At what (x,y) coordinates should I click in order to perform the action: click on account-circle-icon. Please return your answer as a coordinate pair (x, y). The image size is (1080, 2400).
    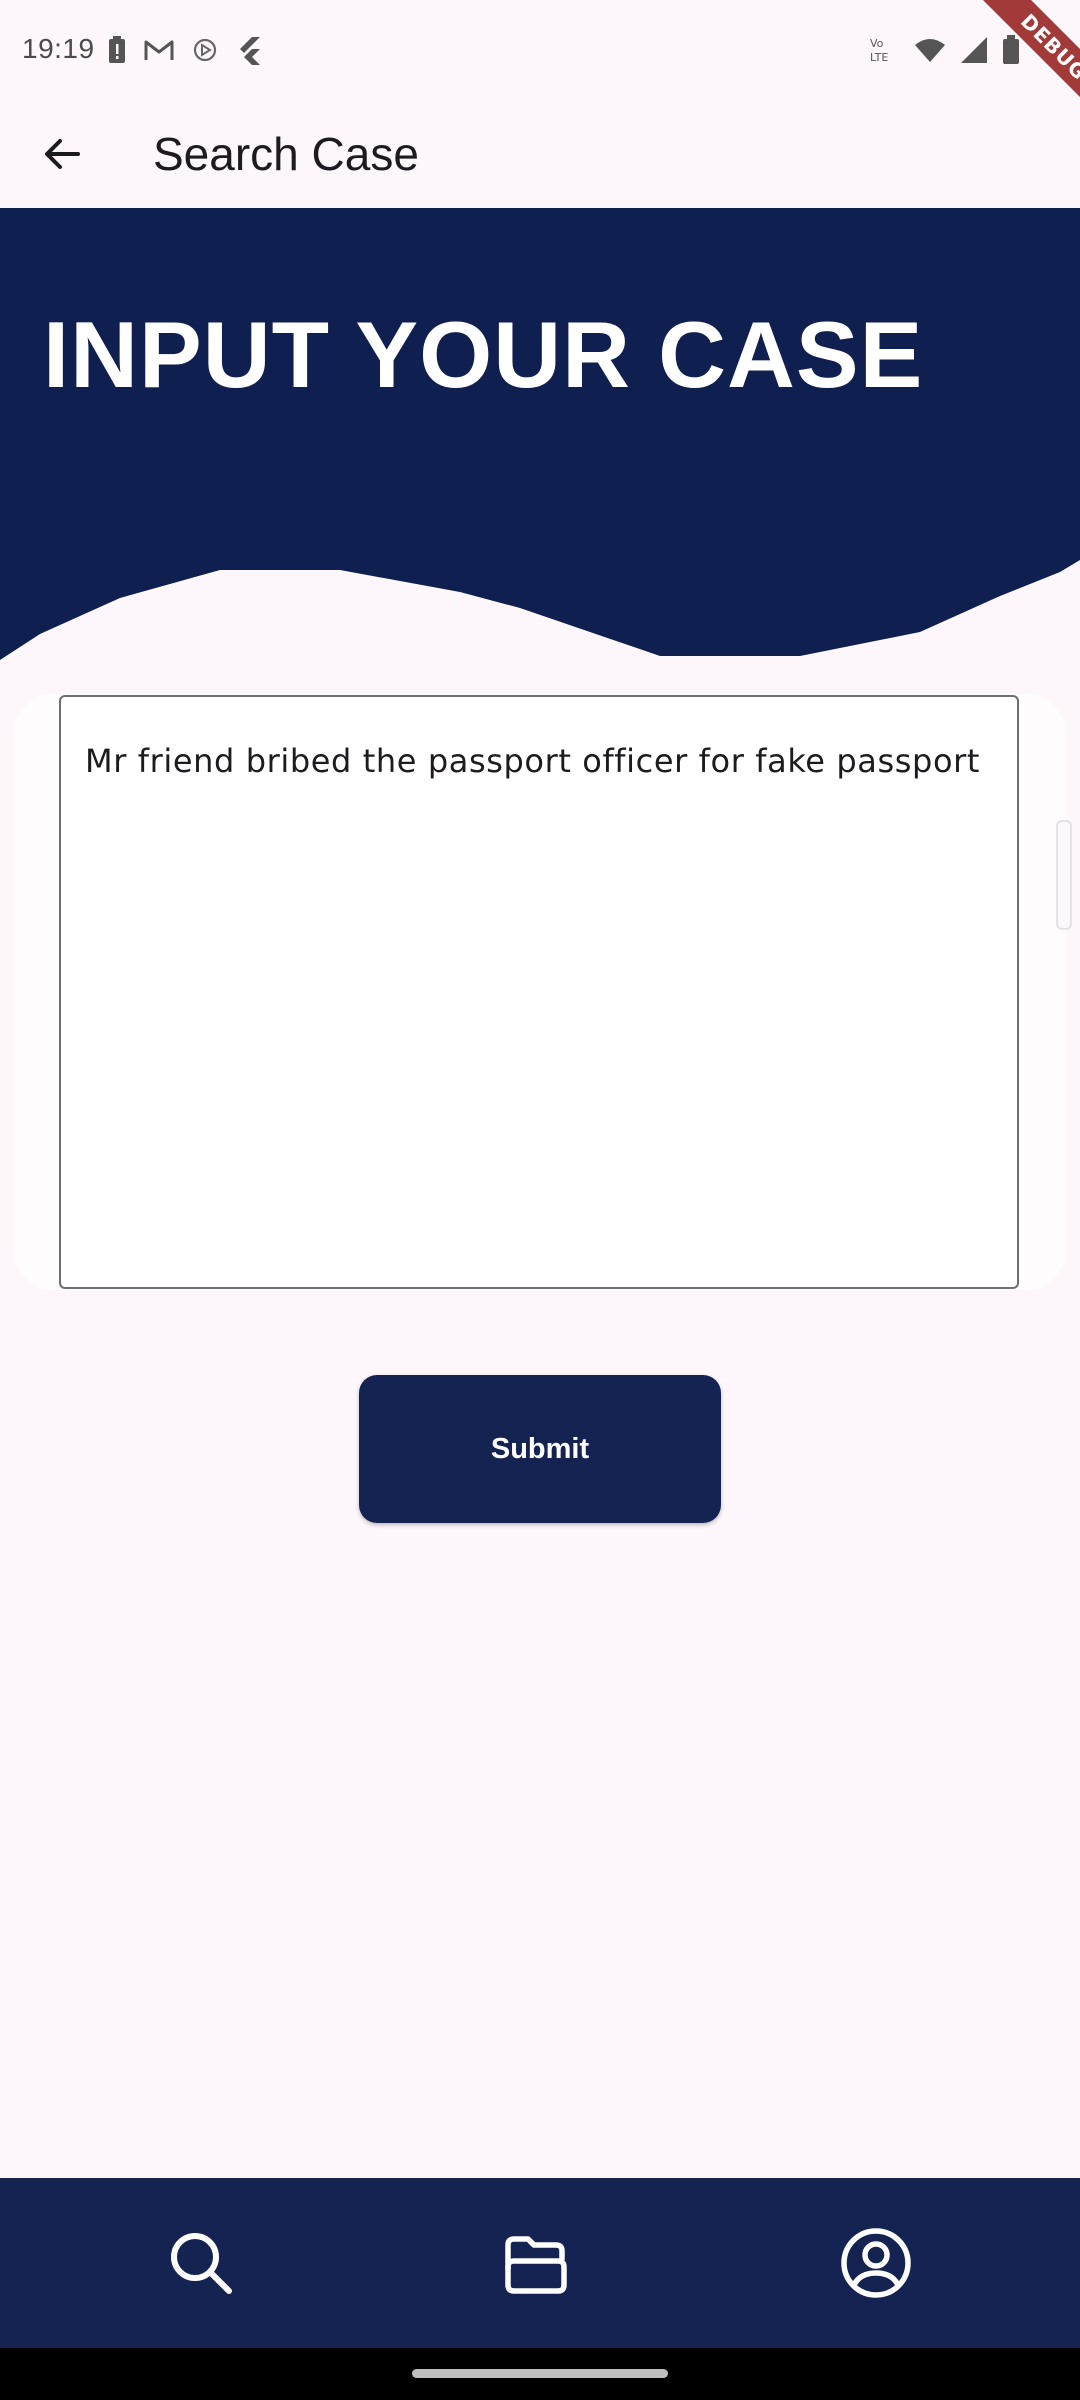
    Looking at the image, I should click on (876, 2263).